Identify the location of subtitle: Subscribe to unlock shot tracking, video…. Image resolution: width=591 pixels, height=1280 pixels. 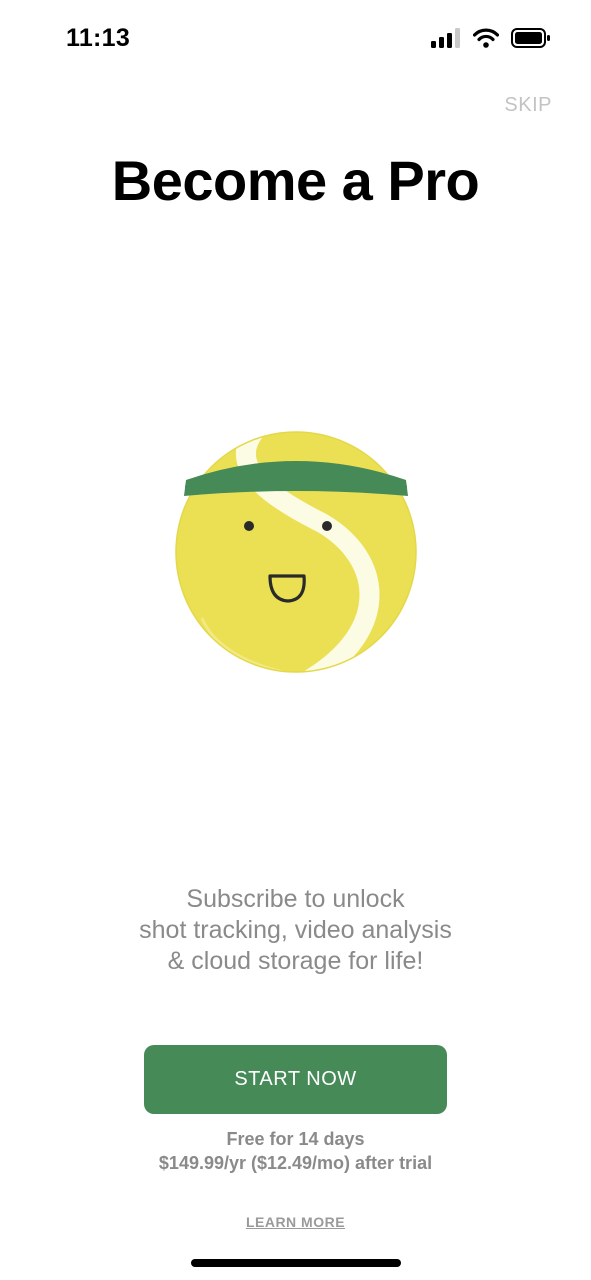
(295, 930).